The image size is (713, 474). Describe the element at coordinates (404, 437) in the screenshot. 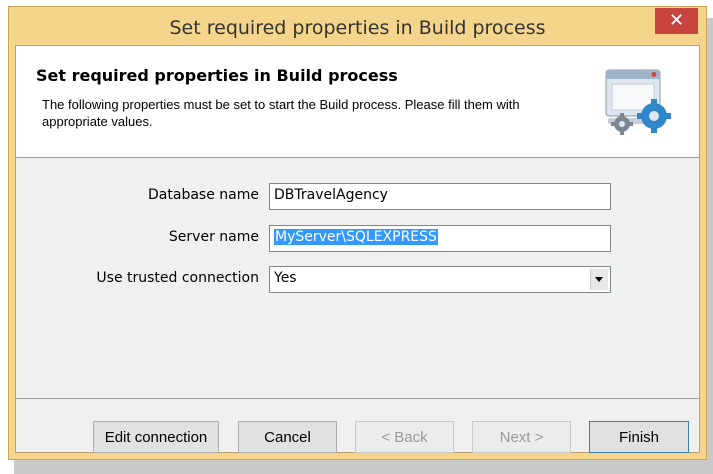

I see `back-button: < Back` at that location.